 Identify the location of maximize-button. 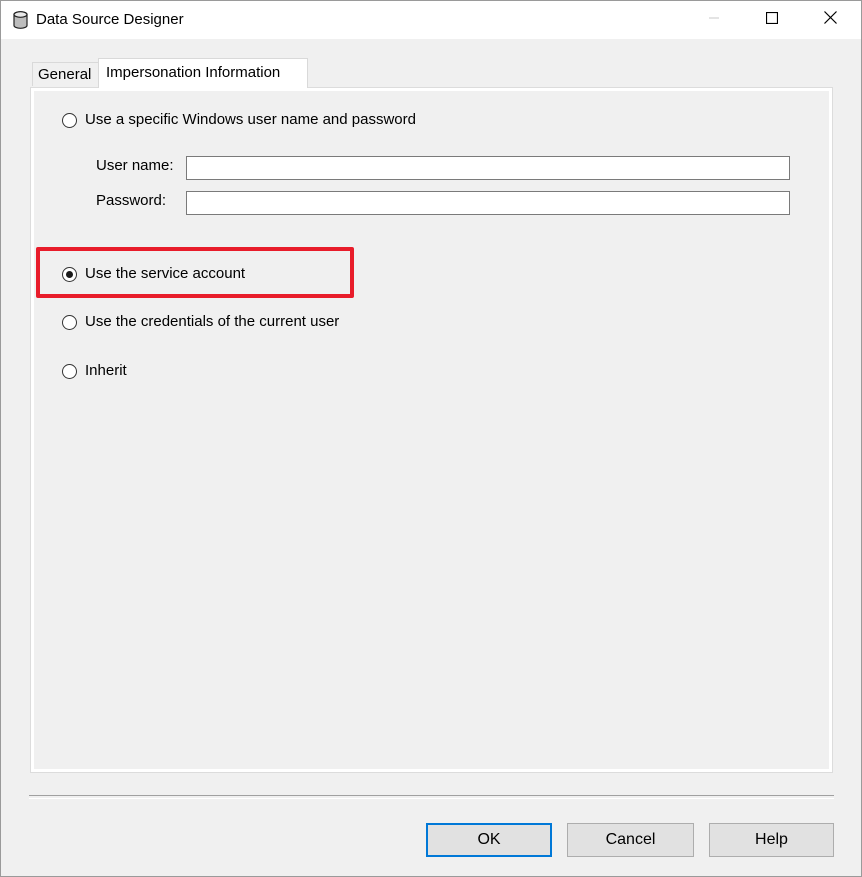
(772, 20).